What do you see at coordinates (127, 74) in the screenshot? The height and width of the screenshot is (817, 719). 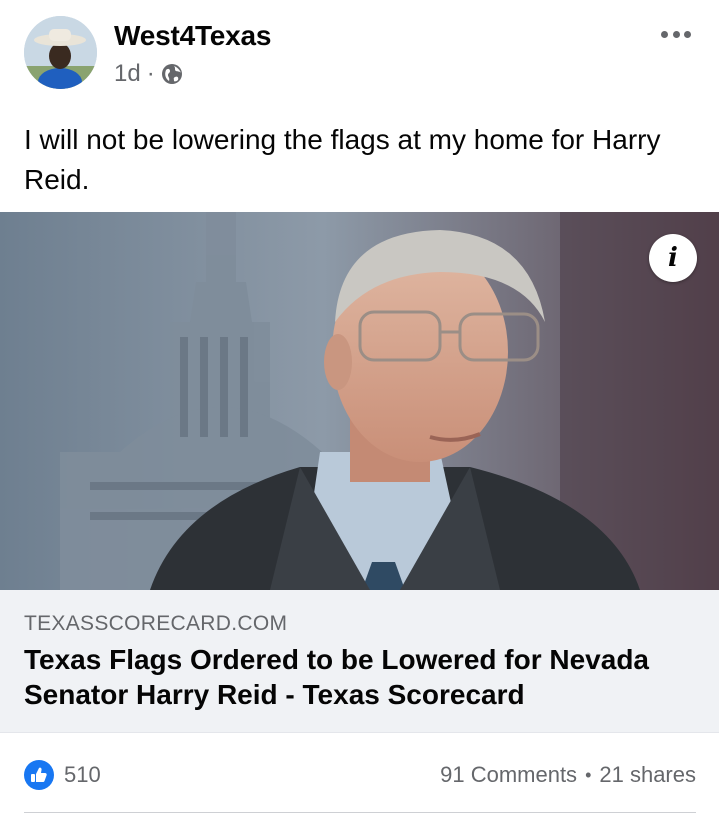 I see `post-time: 1d` at bounding box center [127, 74].